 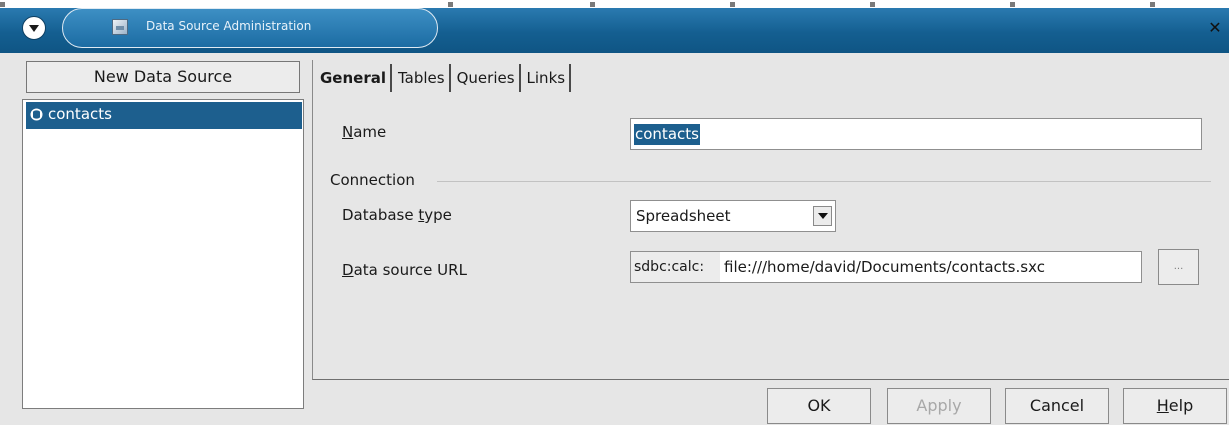 What do you see at coordinates (372, 180) in the screenshot?
I see `connection-group-label: Connection` at bounding box center [372, 180].